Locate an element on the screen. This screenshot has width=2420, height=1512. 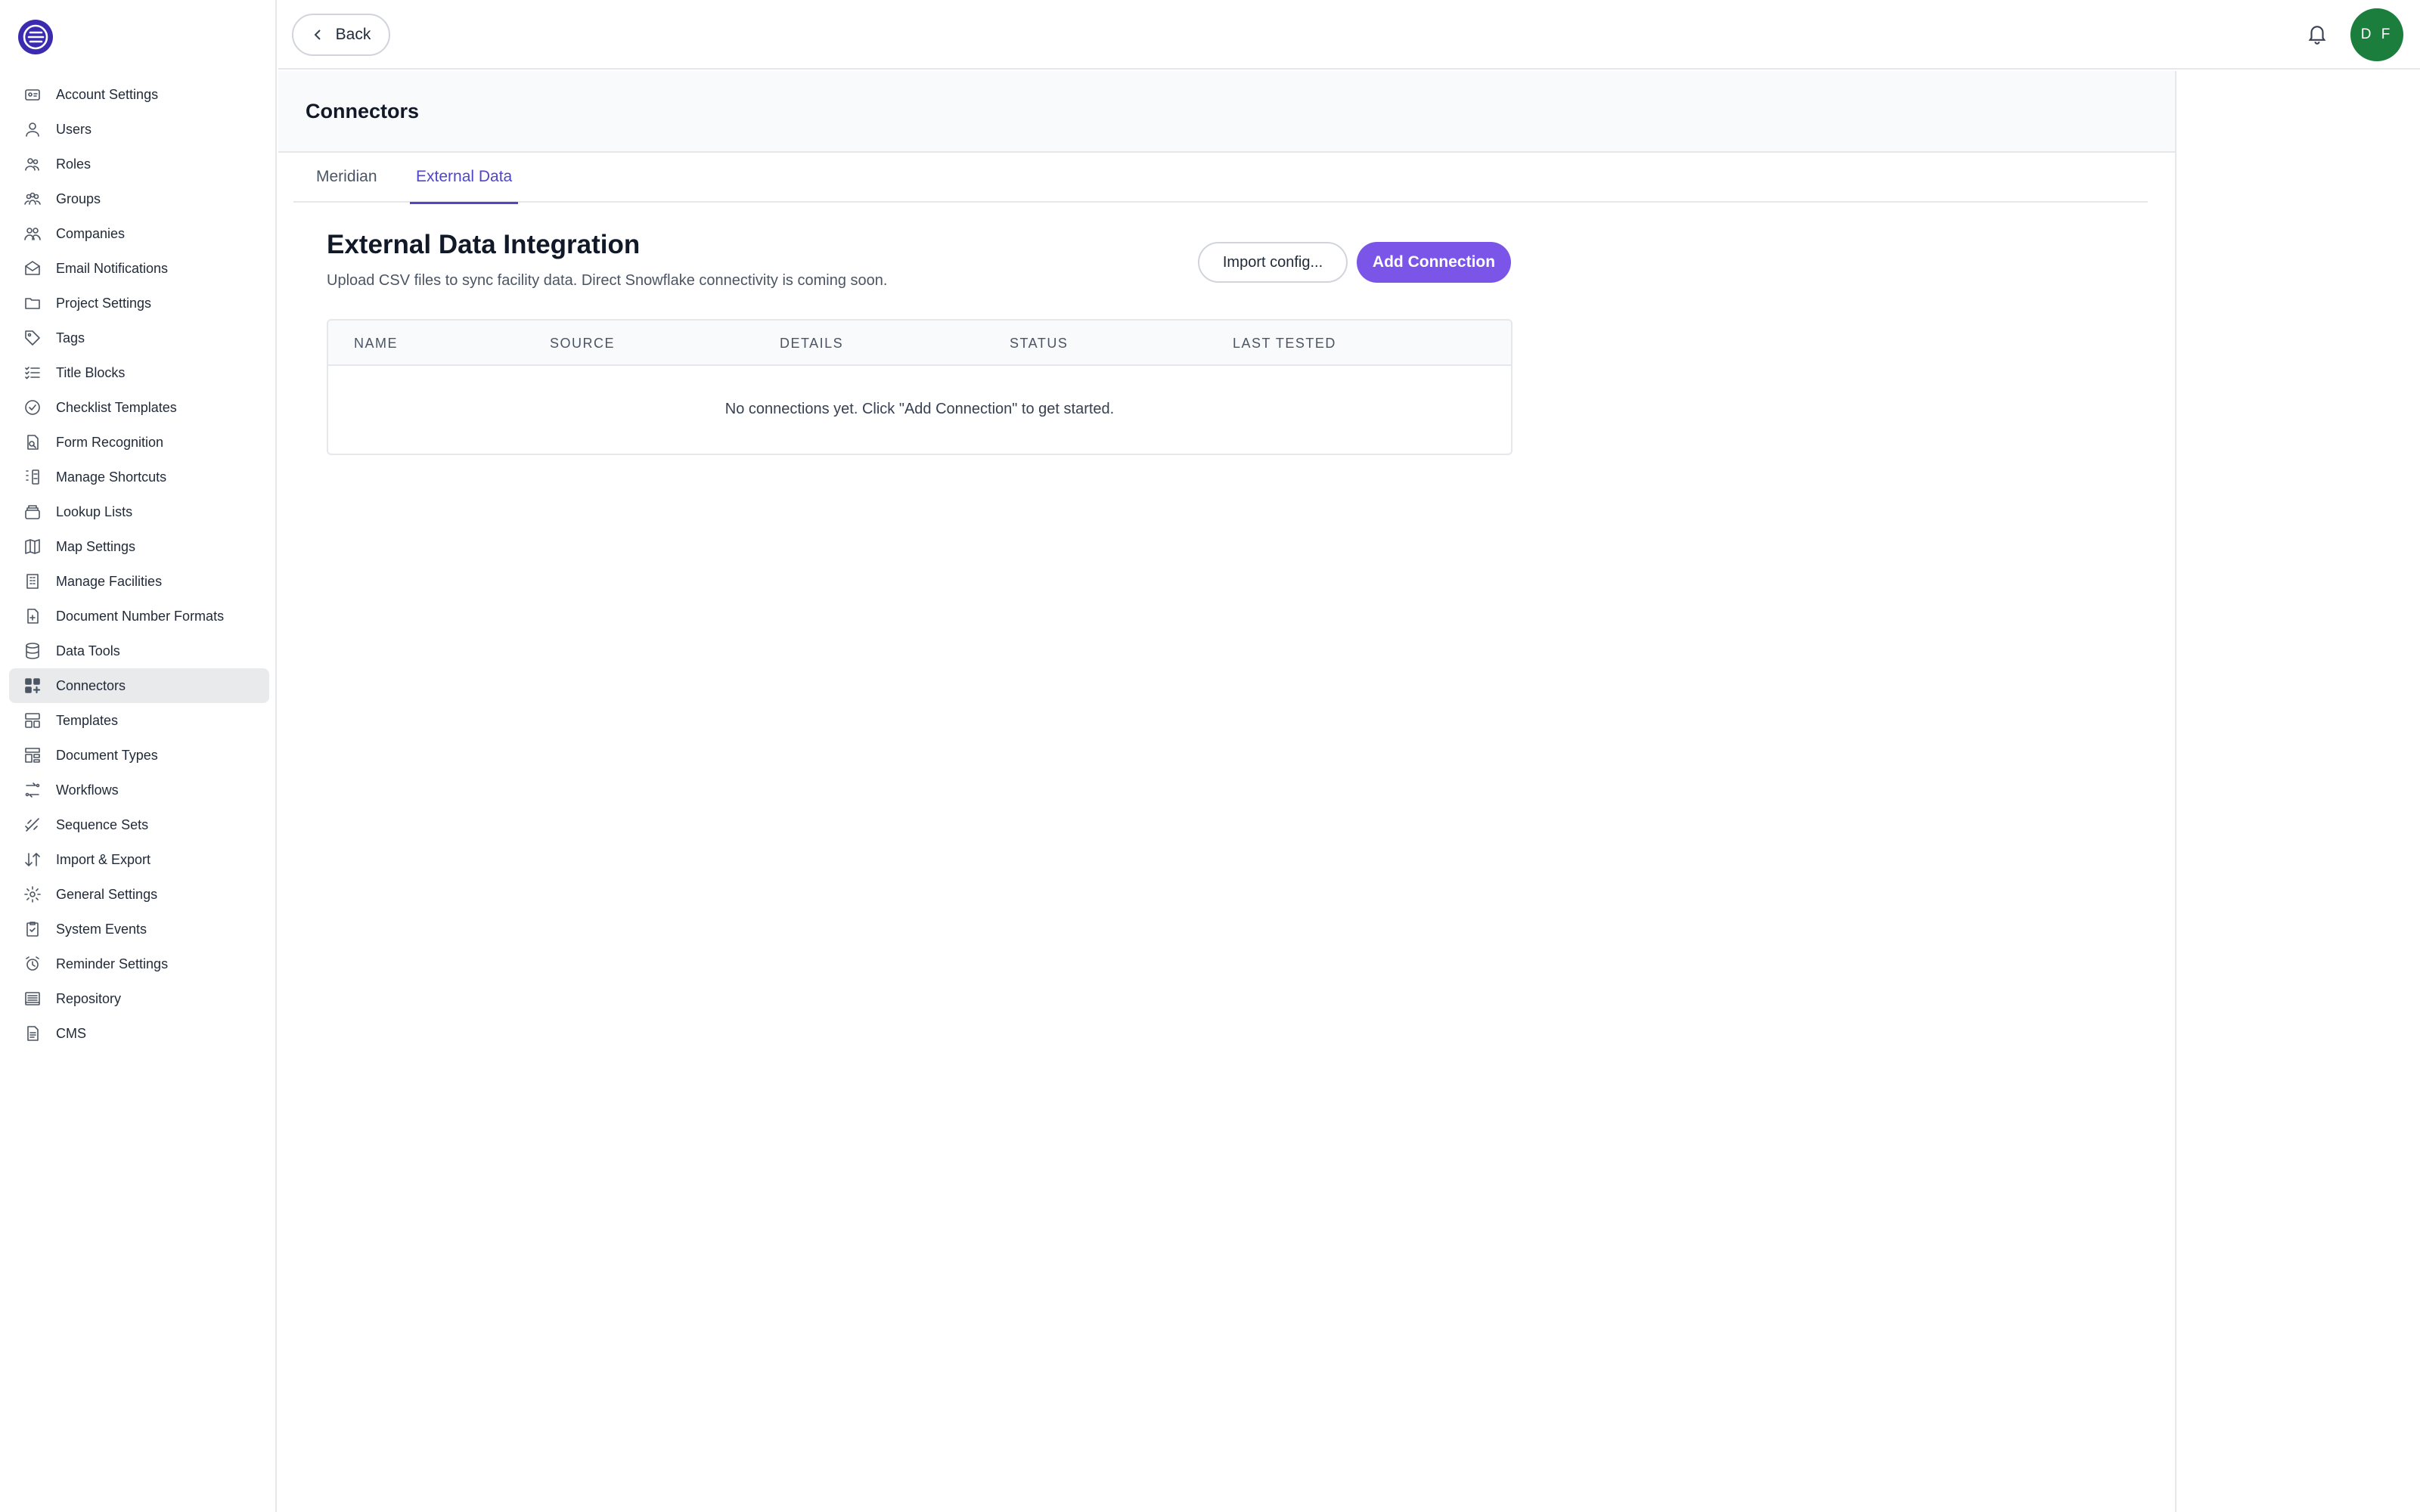
sidebar-item-form-recognition: Form Recognition is located at coordinates (139, 443).